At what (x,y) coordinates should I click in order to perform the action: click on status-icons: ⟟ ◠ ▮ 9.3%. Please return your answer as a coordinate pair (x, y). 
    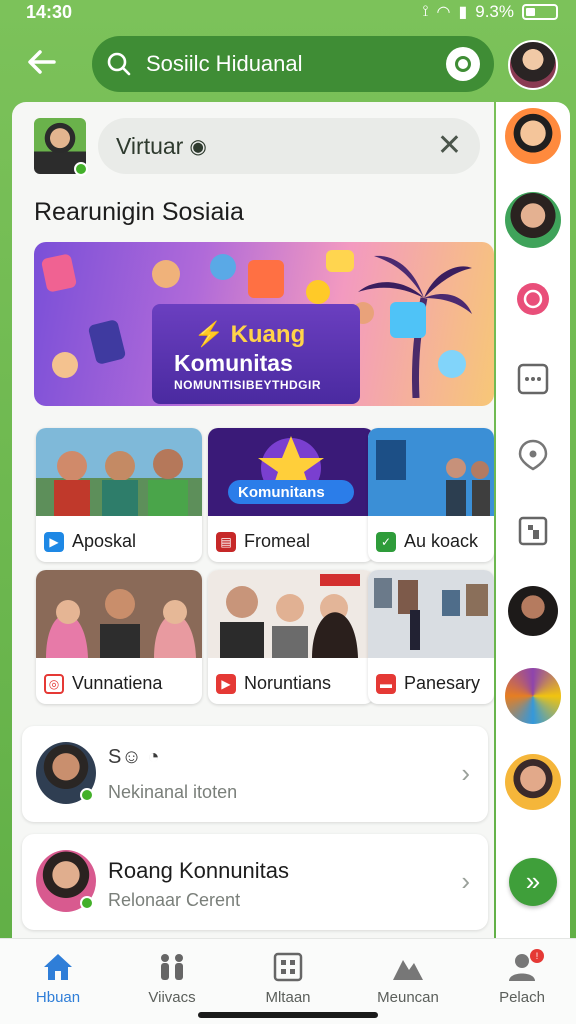
    Looking at the image, I should click on (490, 12).